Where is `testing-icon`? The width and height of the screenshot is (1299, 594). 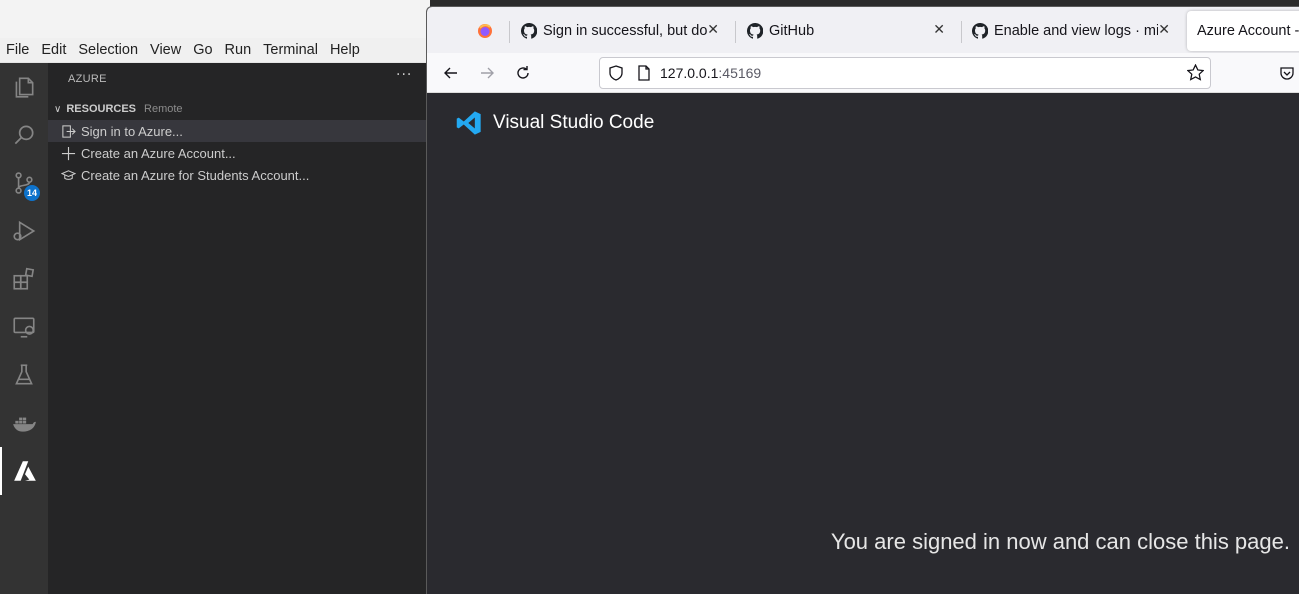
testing-icon is located at coordinates (24, 375).